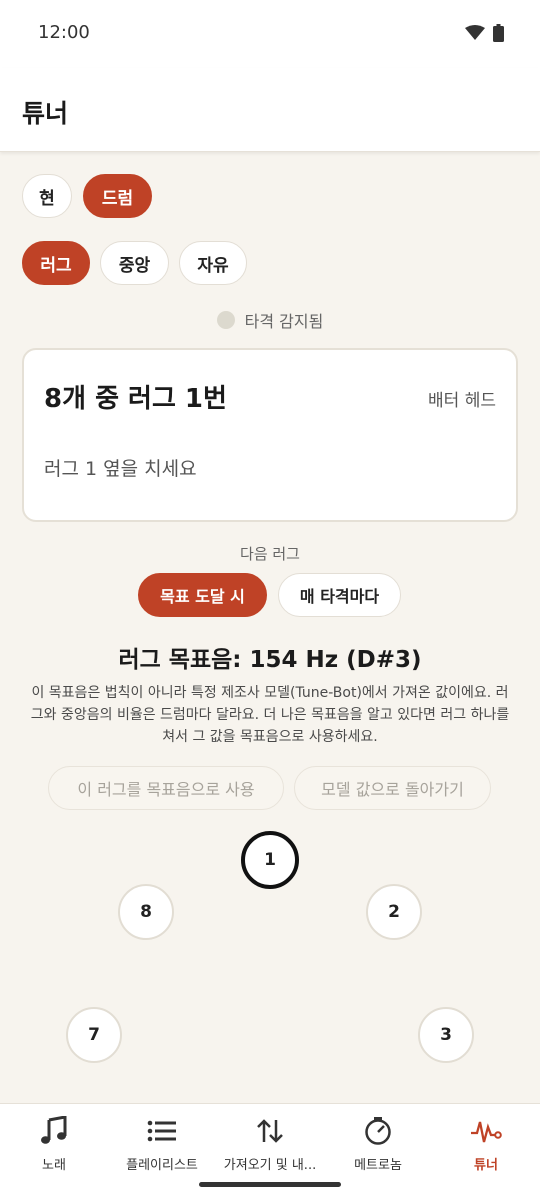  What do you see at coordinates (117, 196) in the screenshot?
I see `tab-drum: 드럼` at bounding box center [117, 196].